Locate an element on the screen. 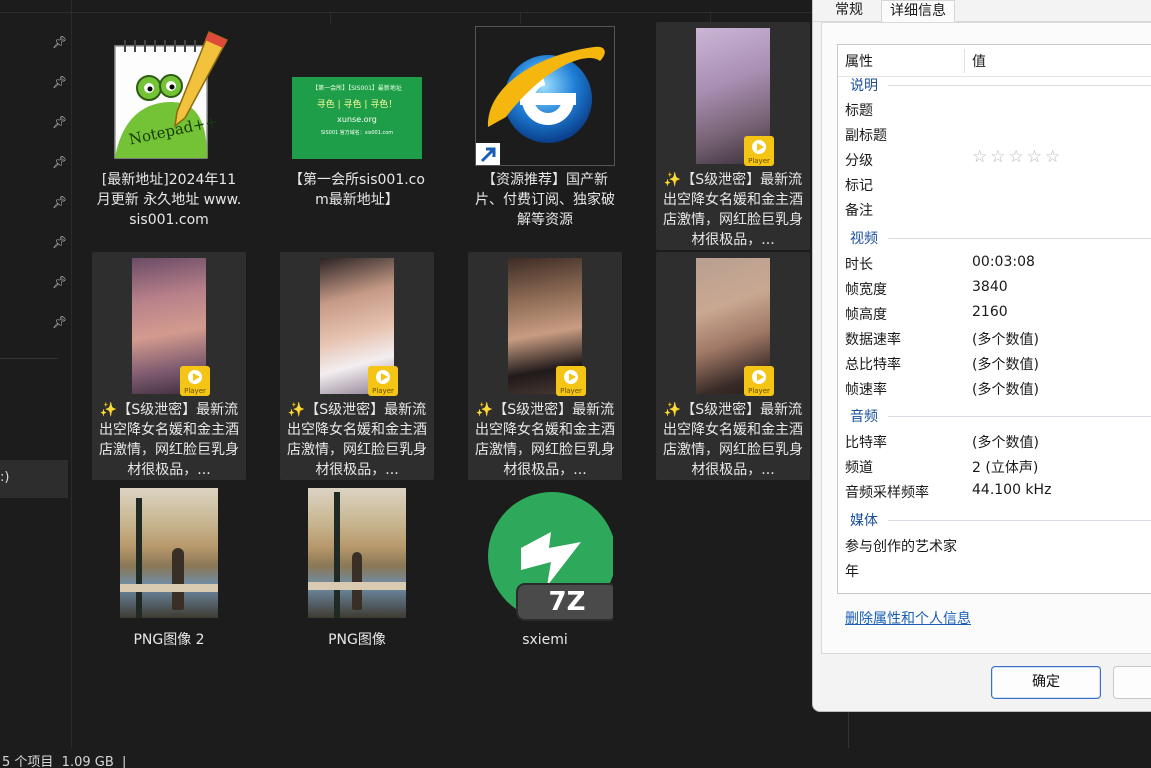 The height and width of the screenshot is (768, 1151). value-sample-rate: 44.100 kHz is located at coordinates (1012, 490).